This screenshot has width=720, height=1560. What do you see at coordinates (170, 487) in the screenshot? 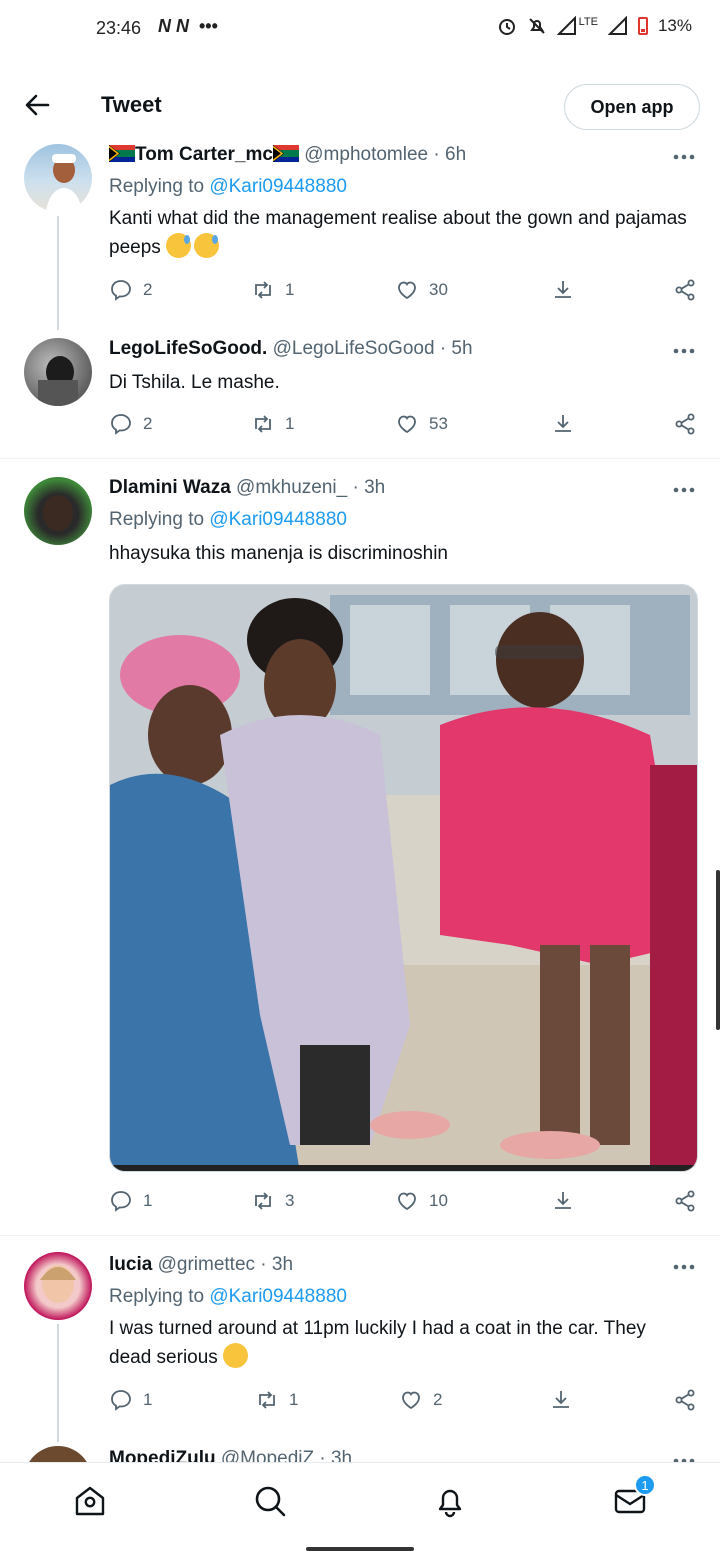
I see `author-name: Dlamini Waza` at bounding box center [170, 487].